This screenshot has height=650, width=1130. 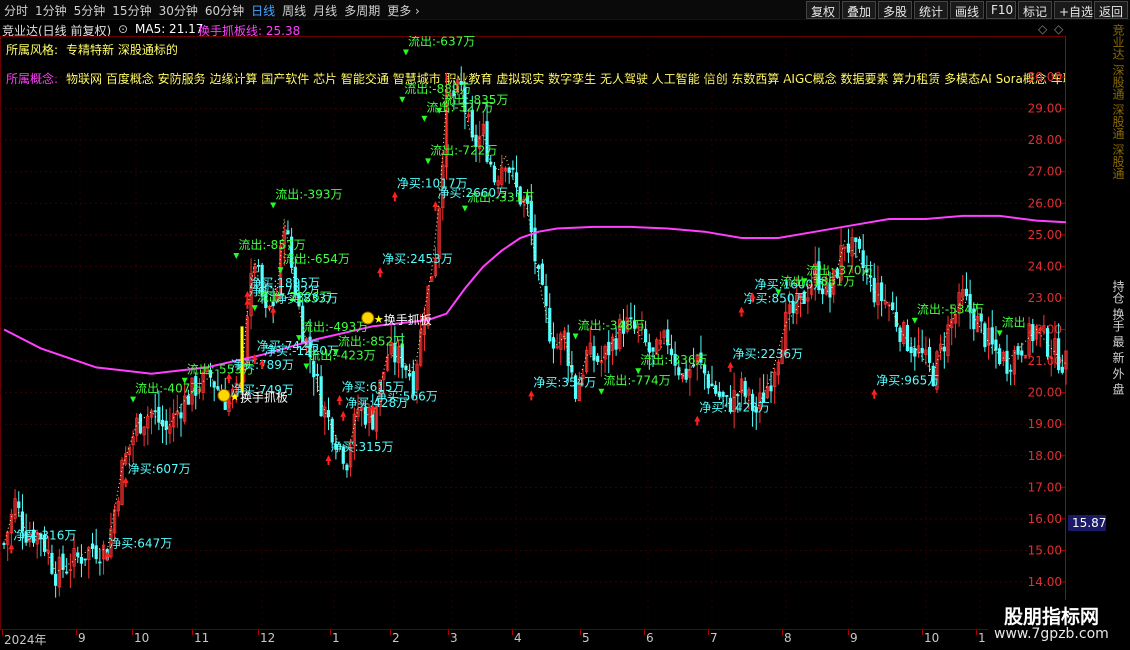 I want to click on toolbar-button-5: F10, so click(x=1001, y=10).